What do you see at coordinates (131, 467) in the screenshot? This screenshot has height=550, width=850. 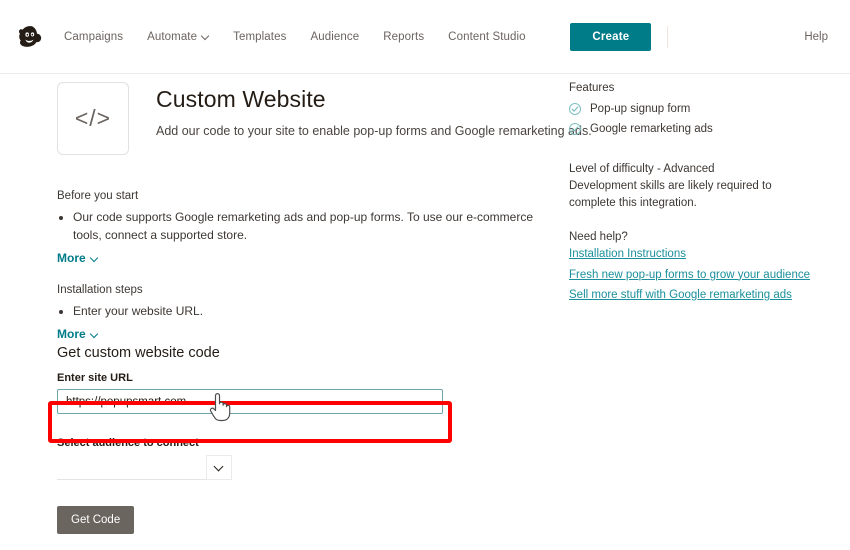 I see `audience-select-value` at bounding box center [131, 467].